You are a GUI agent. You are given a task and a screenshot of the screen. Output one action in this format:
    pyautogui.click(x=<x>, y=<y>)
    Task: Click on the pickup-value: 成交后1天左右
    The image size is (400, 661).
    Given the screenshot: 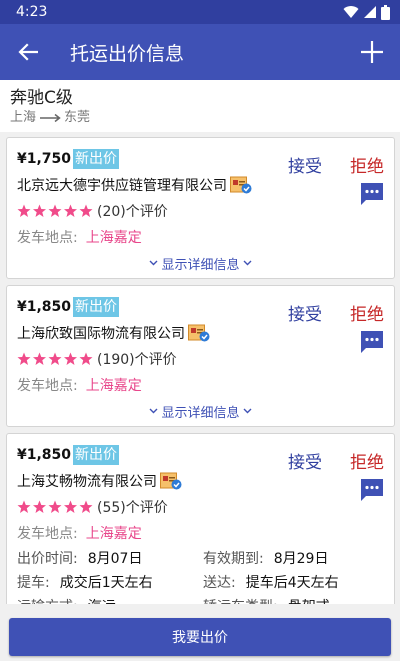 What is the action you would take?
    pyautogui.click(x=106, y=583)
    